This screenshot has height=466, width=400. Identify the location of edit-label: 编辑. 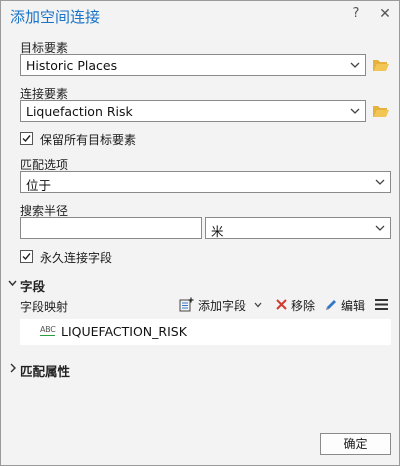
(353, 306).